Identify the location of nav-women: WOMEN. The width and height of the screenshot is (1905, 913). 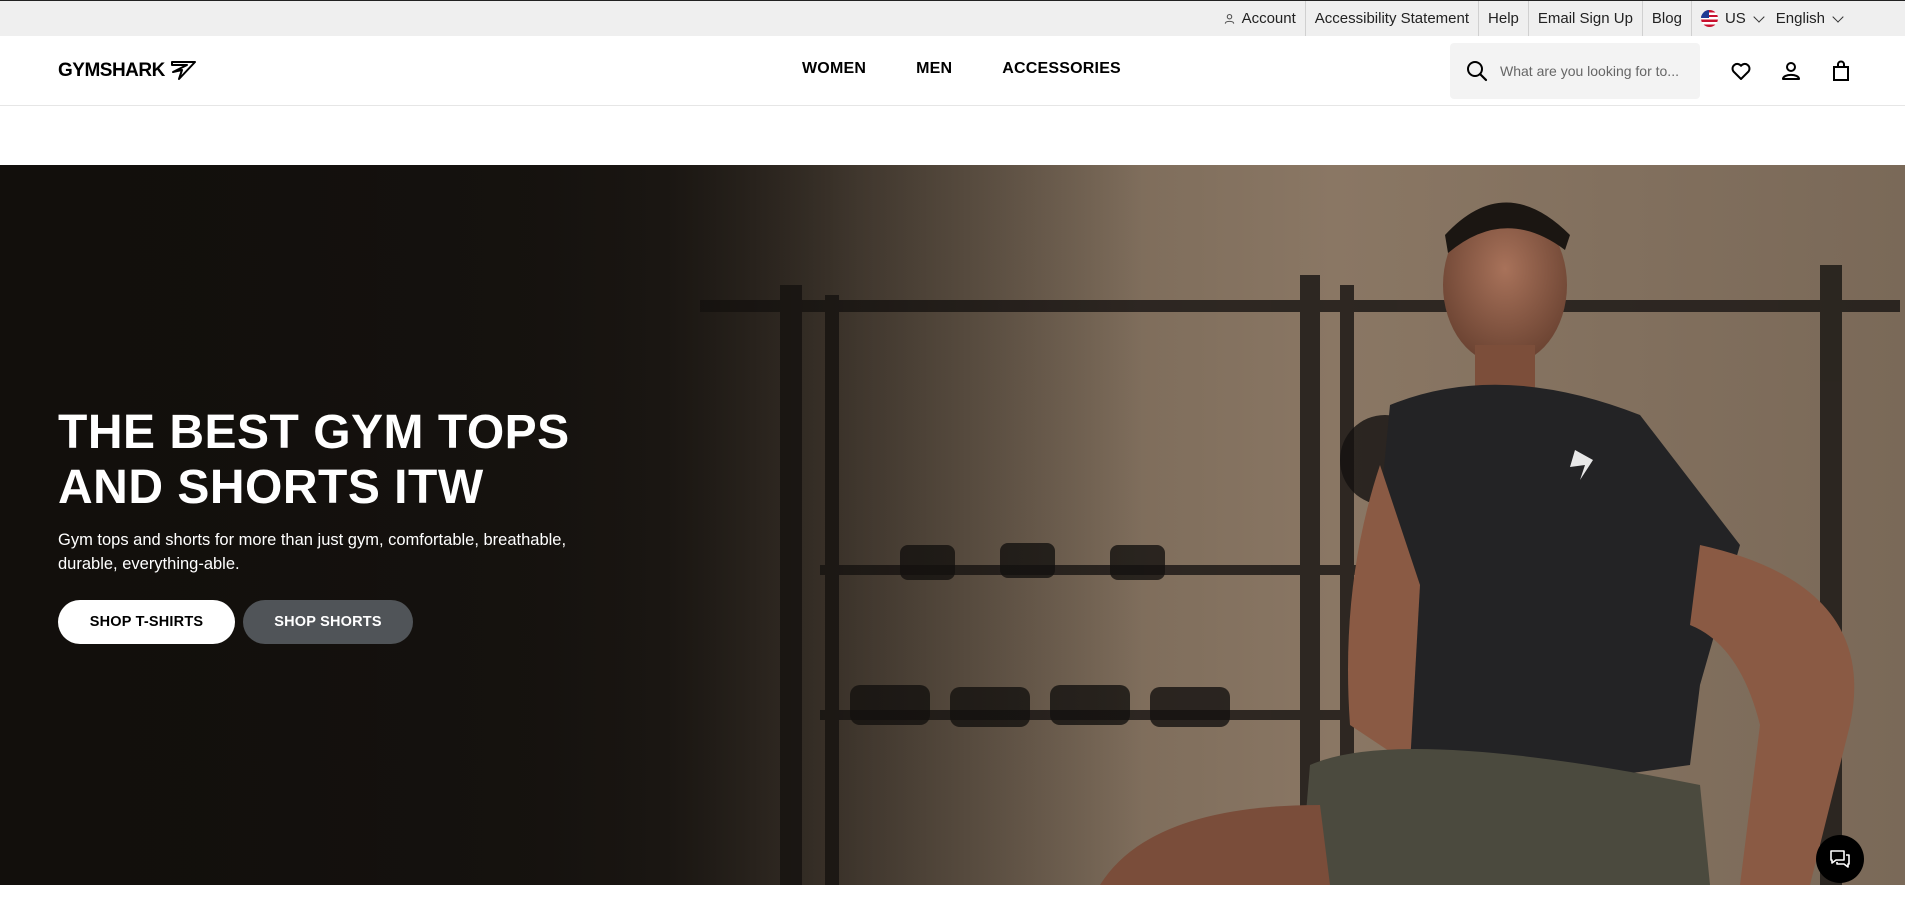
(834, 69).